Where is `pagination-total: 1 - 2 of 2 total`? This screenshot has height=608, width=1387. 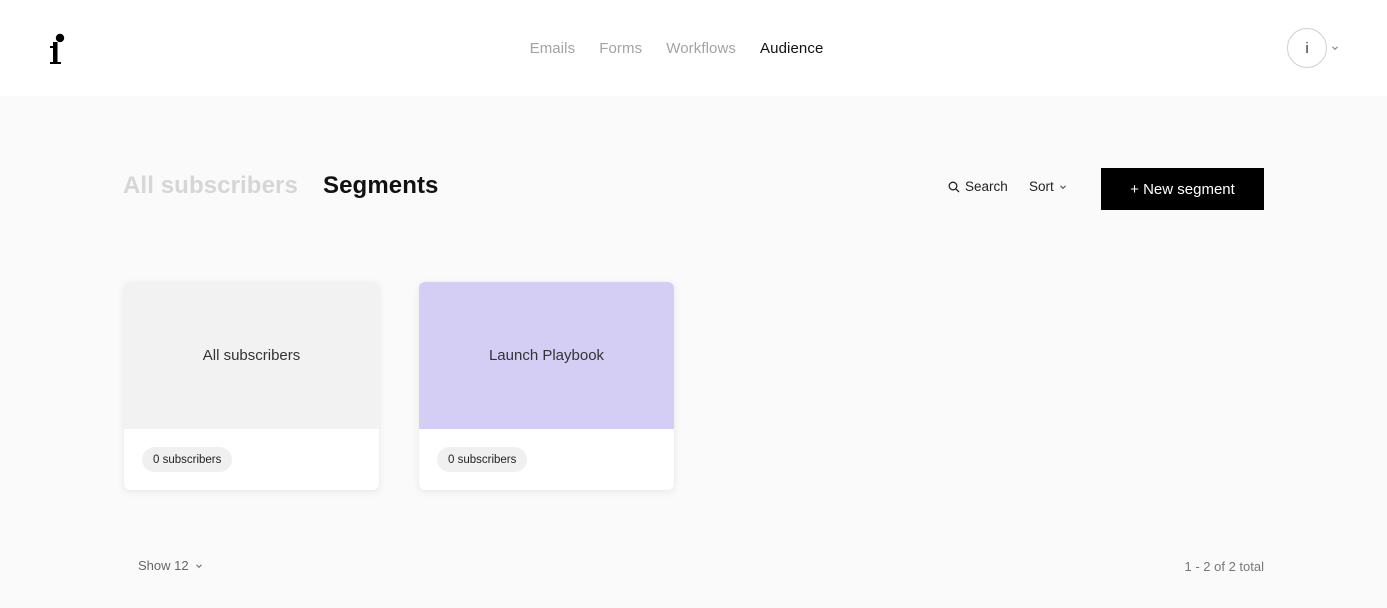 pagination-total: 1 - 2 of 2 total is located at coordinates (1224, 566).